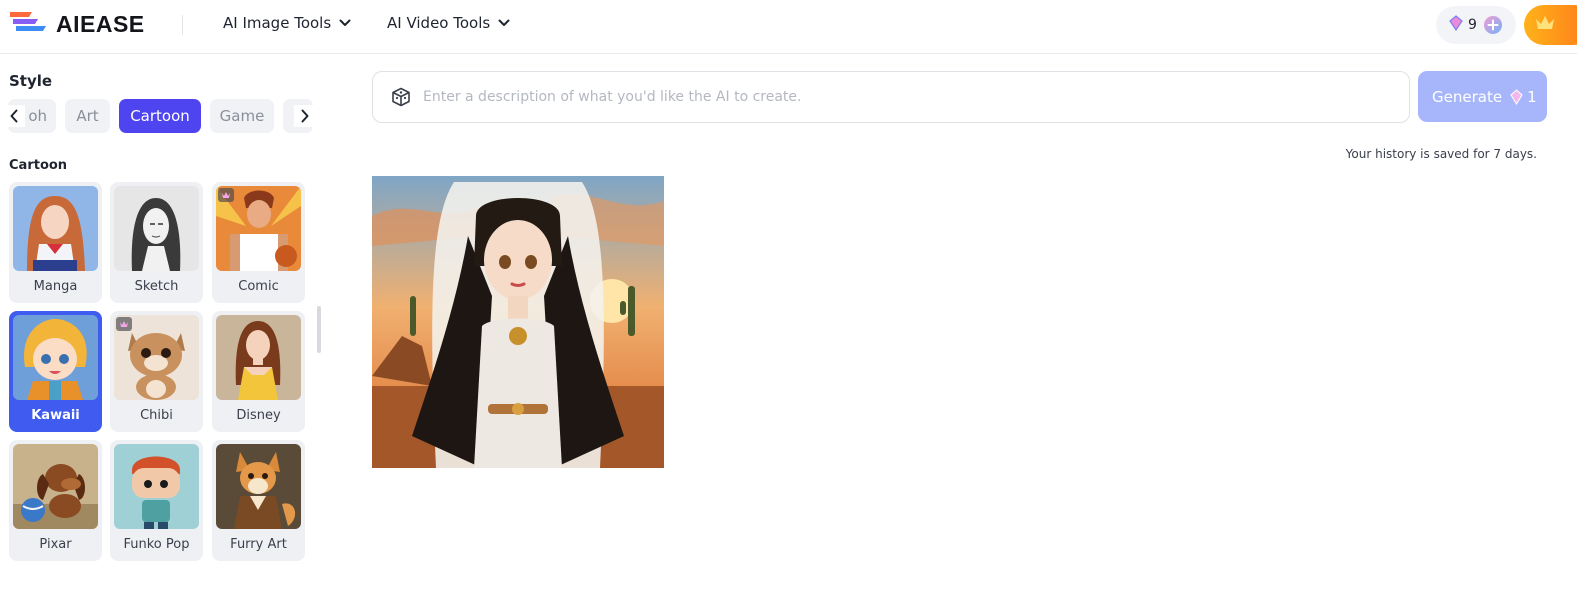 This screenshot has width=1577, height=590. Describe the element at coordinates (258, 415) in the screenshot. I see `style-card-label: Disney` at that location.